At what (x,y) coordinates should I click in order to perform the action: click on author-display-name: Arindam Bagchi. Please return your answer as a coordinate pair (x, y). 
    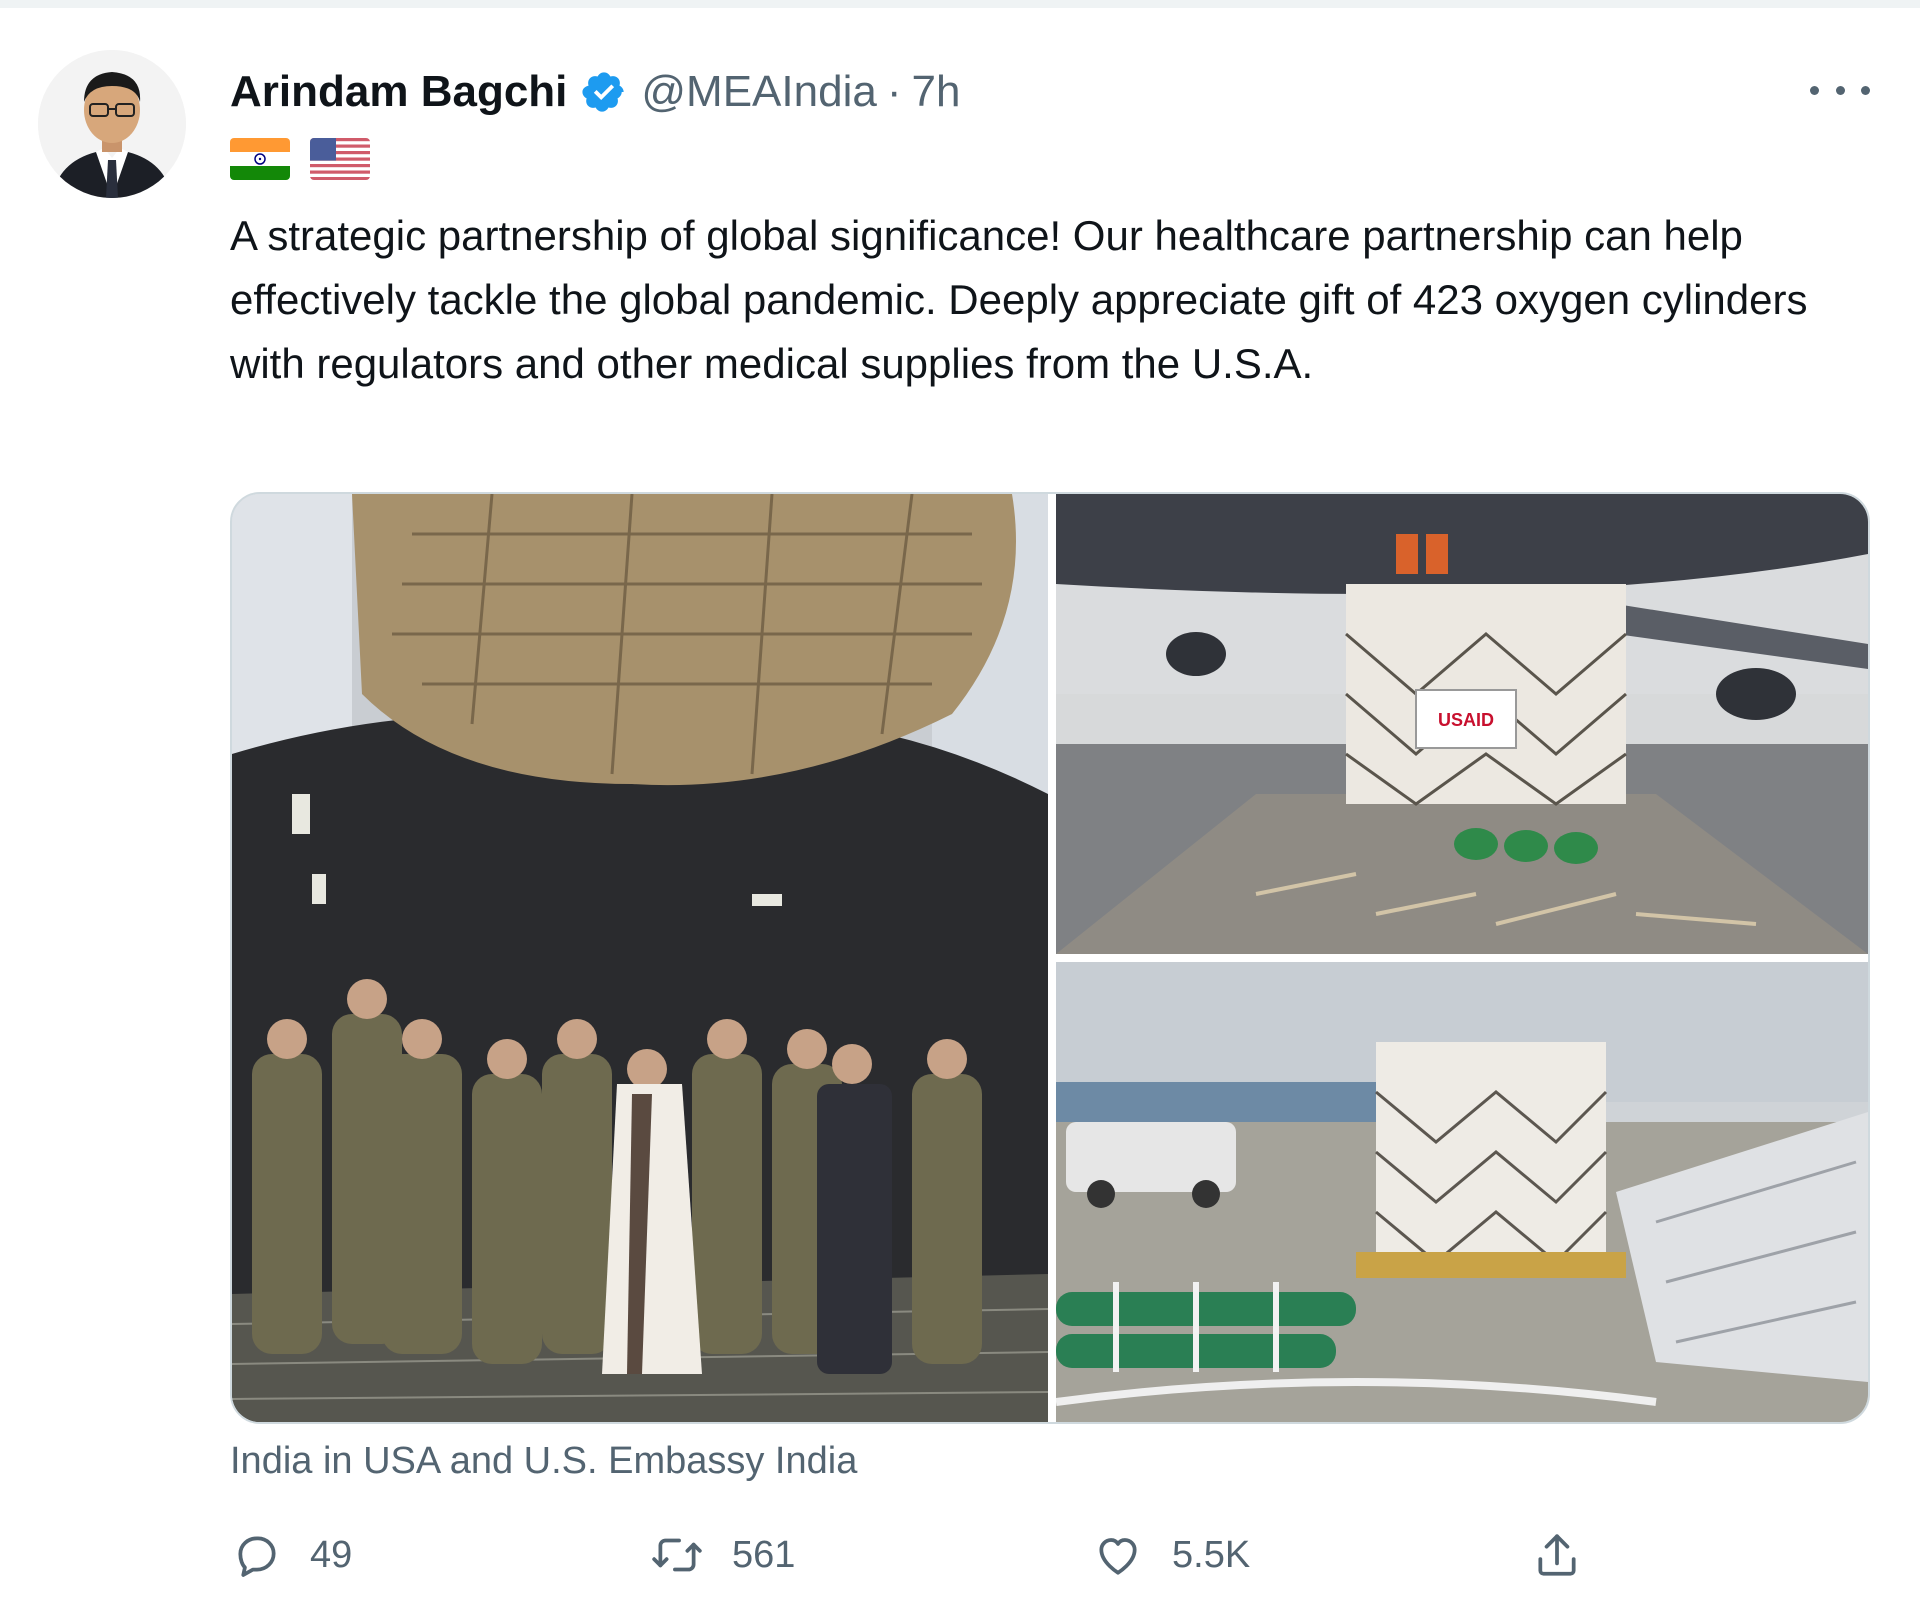
    Looking at the image, I should click on (398, 92).